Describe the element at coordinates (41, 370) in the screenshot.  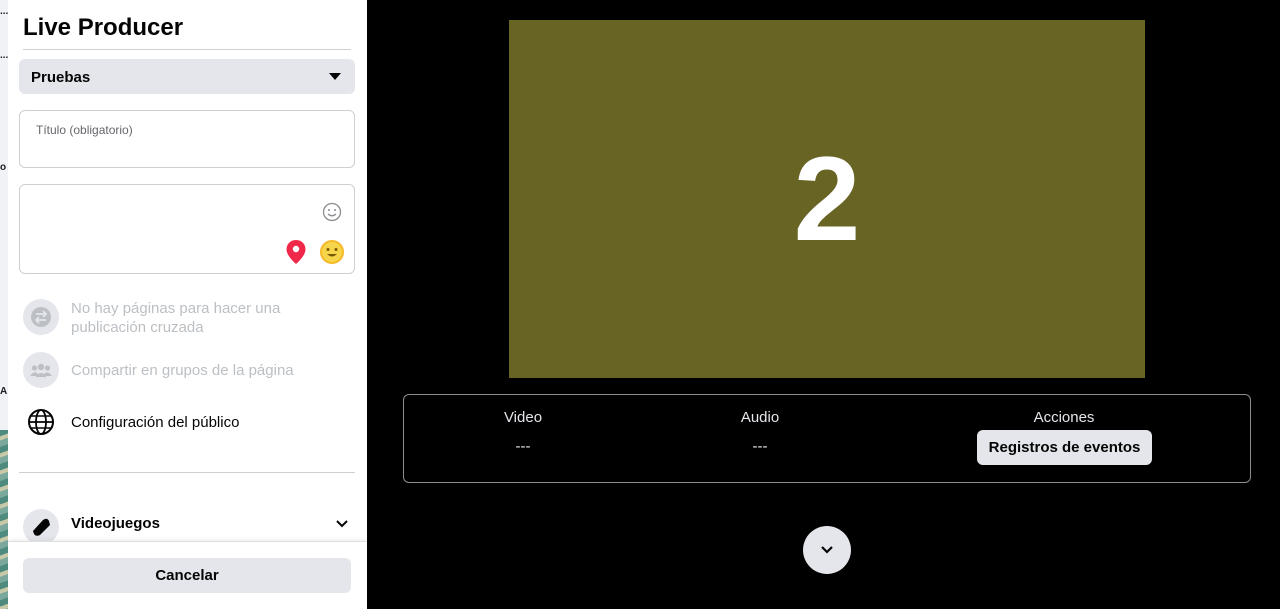
I see `groups-icon` at that location.